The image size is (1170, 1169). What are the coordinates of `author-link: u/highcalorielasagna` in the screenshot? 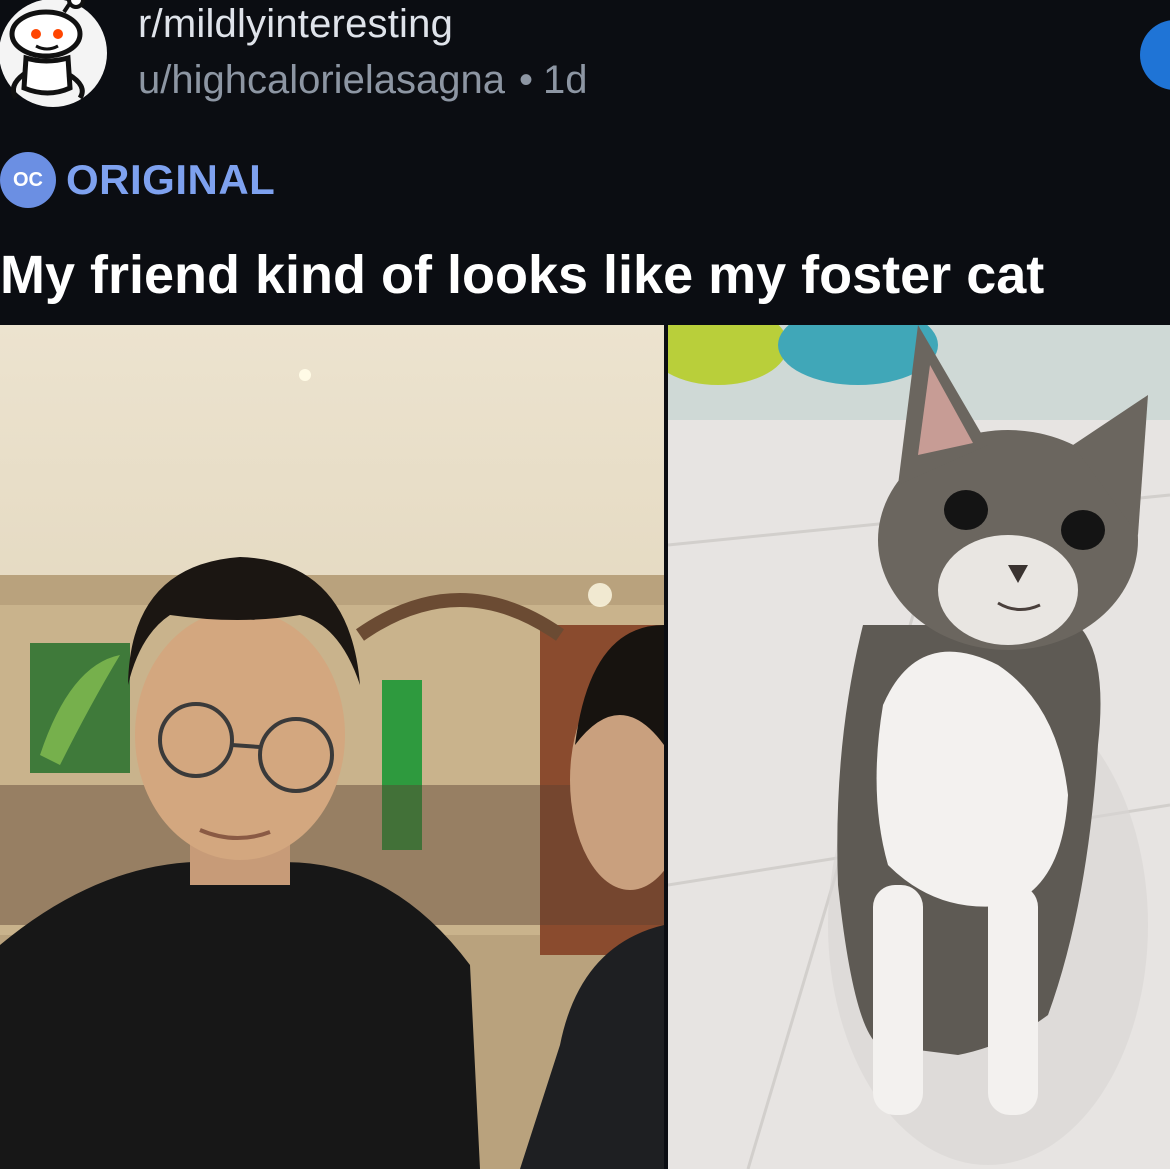 It's located at (321, 80).